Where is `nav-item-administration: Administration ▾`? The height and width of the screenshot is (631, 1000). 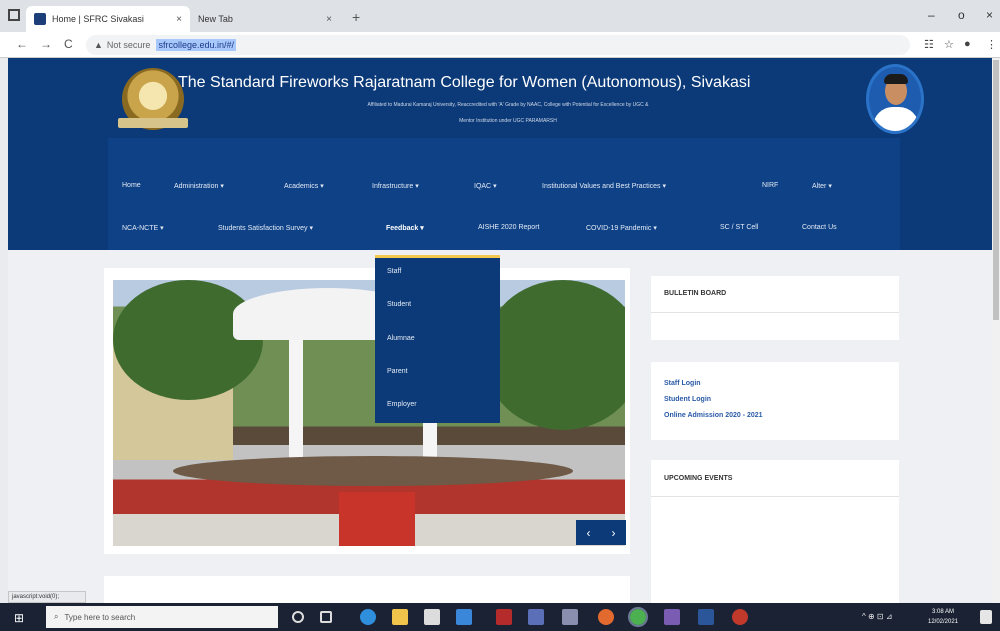
nav-item-administration: Administration ▾ is located at coordinates (199, 186).